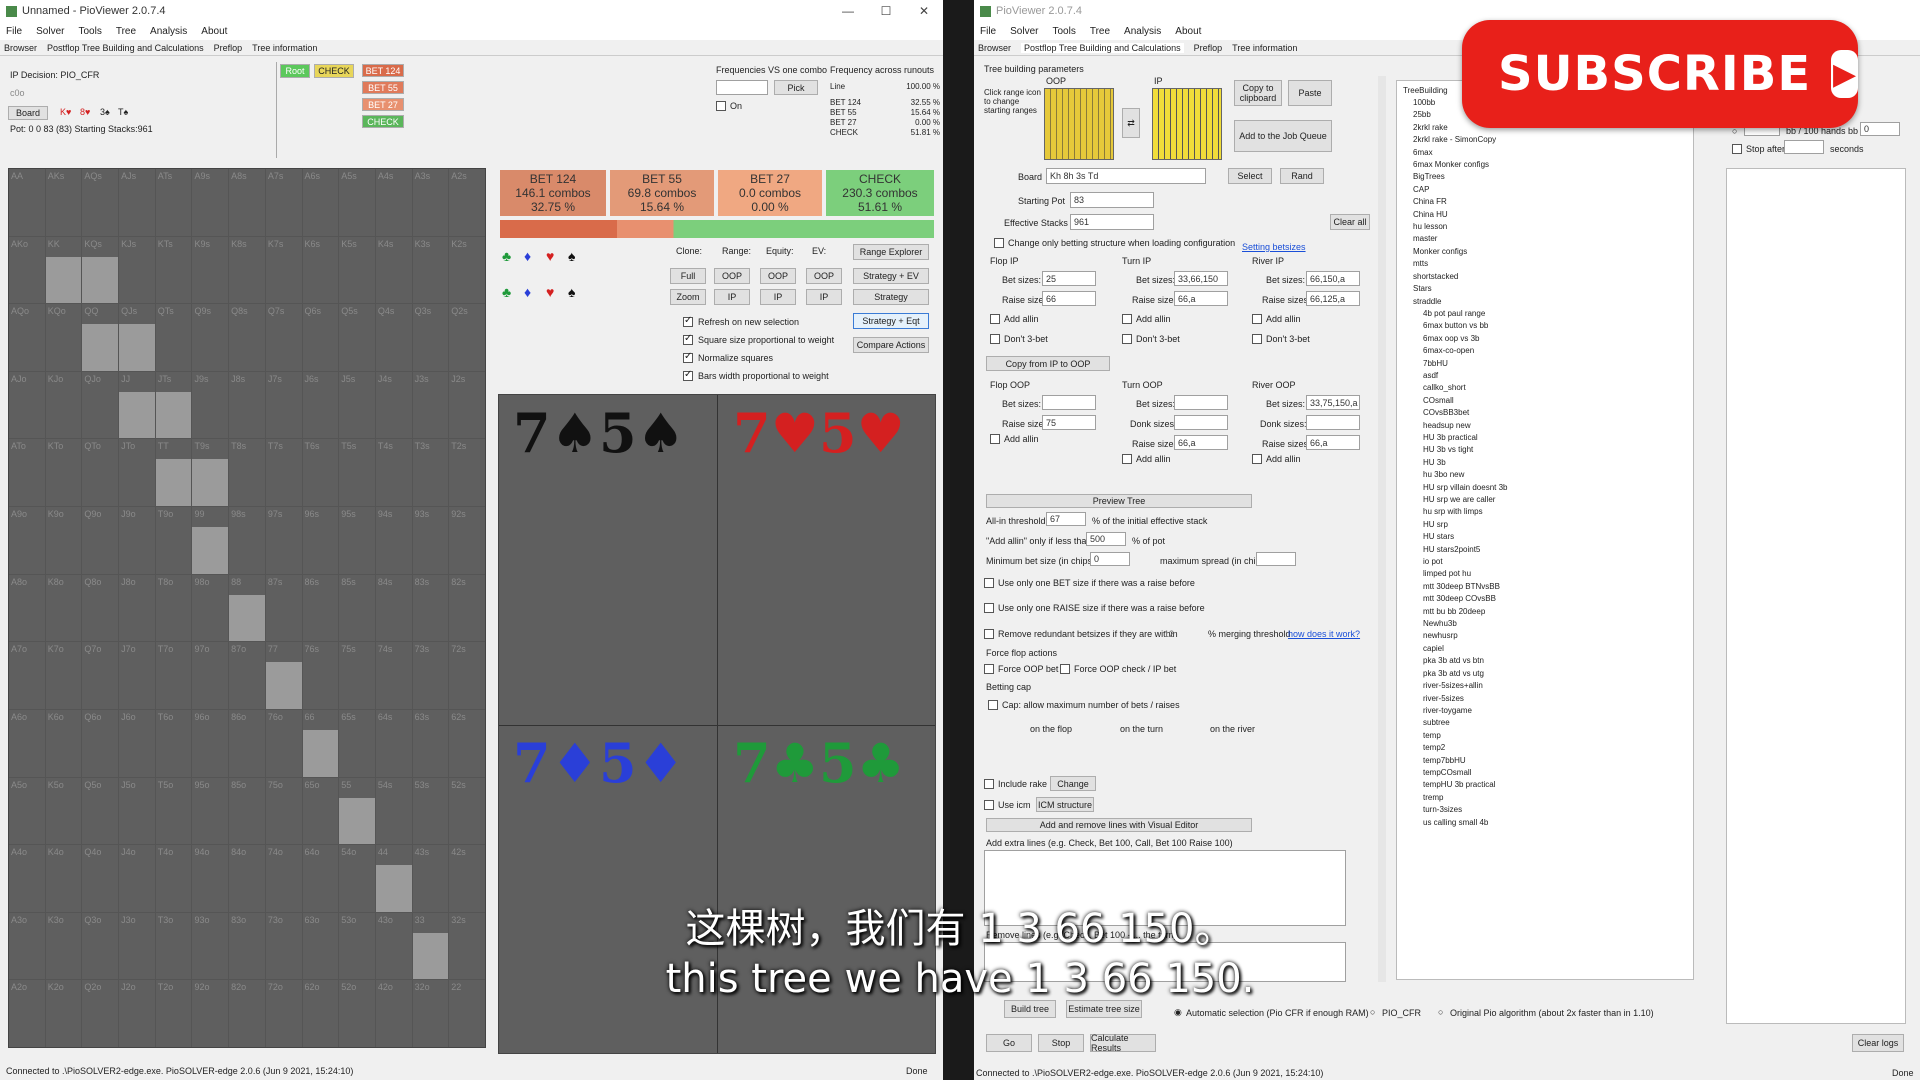 This screenshot has height=1080, width=1920. I want to click on hand-cell: J8o, so click(137, 608).